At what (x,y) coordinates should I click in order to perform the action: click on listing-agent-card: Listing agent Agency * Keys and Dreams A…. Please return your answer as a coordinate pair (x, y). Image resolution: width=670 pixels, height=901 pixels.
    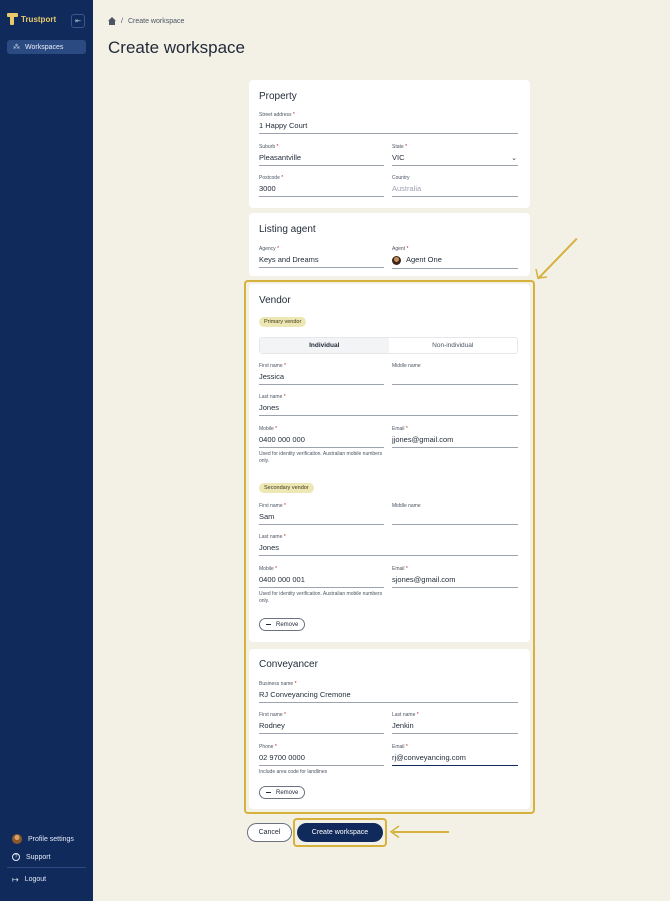
    Looking at the image, I should click on (389, 244).